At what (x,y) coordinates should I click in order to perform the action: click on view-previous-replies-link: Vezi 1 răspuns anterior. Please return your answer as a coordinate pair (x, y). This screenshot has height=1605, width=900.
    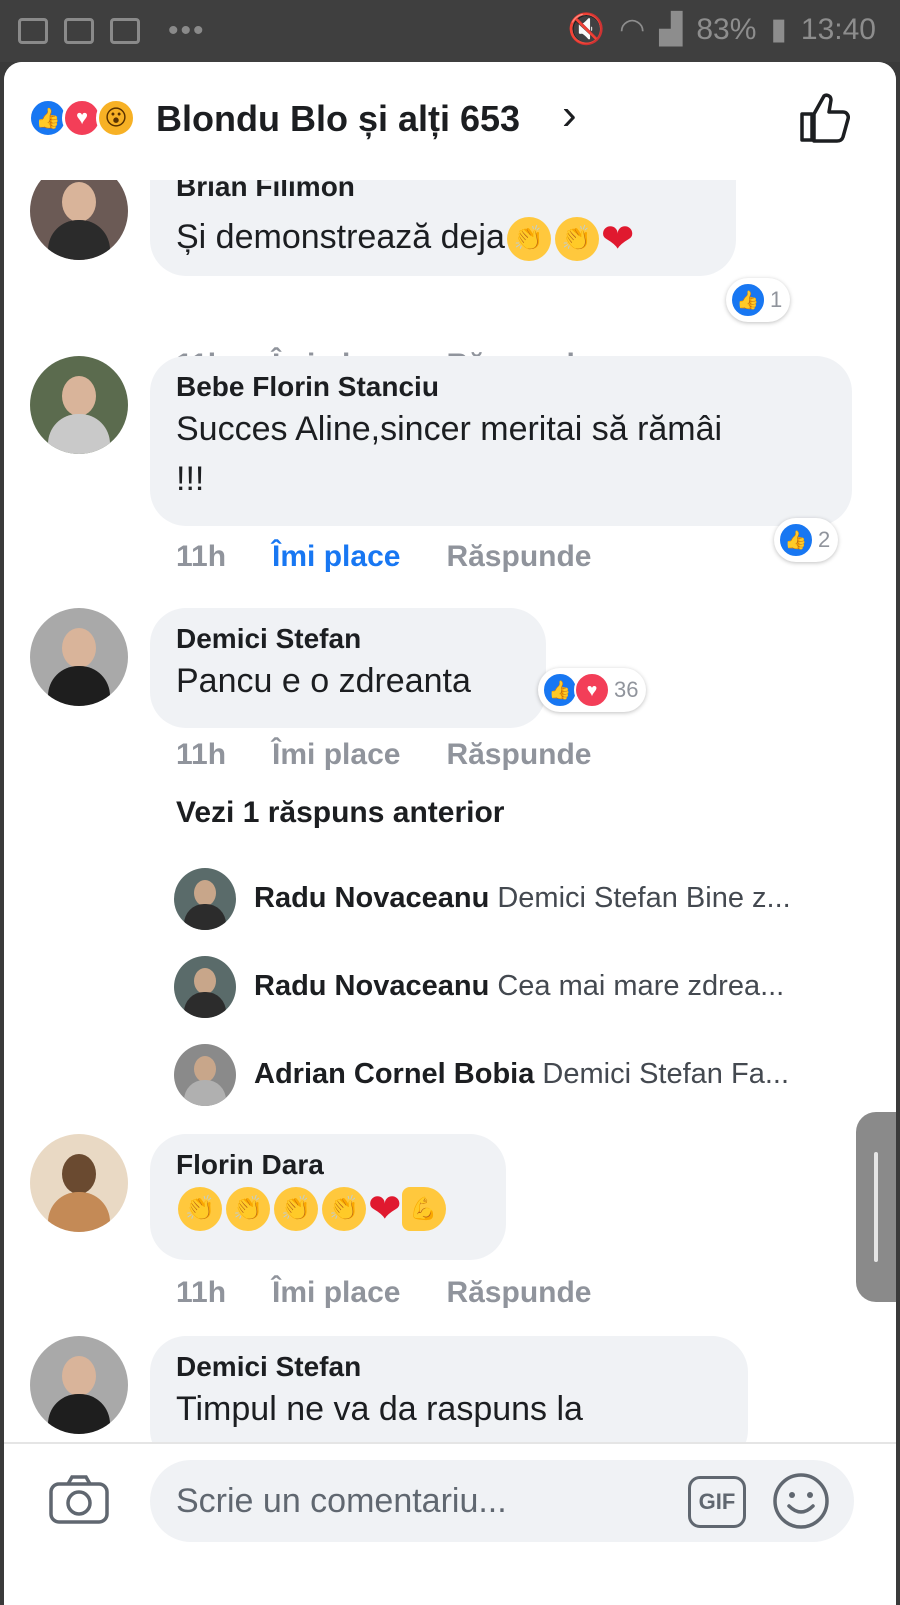
    Looking at the image, I should click on (340, 813).